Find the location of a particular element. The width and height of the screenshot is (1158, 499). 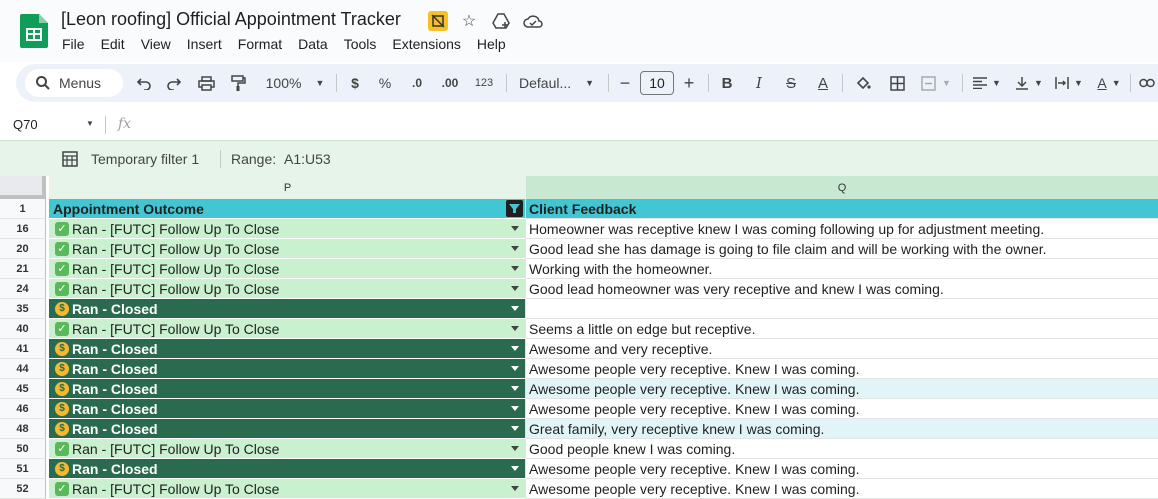

column-header-p: P is located at coordinates (288, 188).